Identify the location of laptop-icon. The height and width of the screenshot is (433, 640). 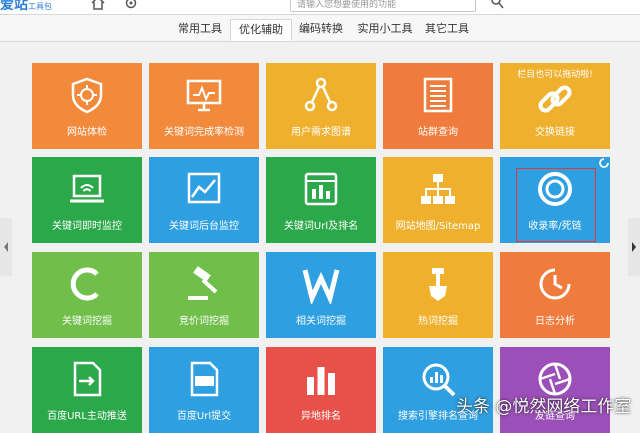
(87, 188).